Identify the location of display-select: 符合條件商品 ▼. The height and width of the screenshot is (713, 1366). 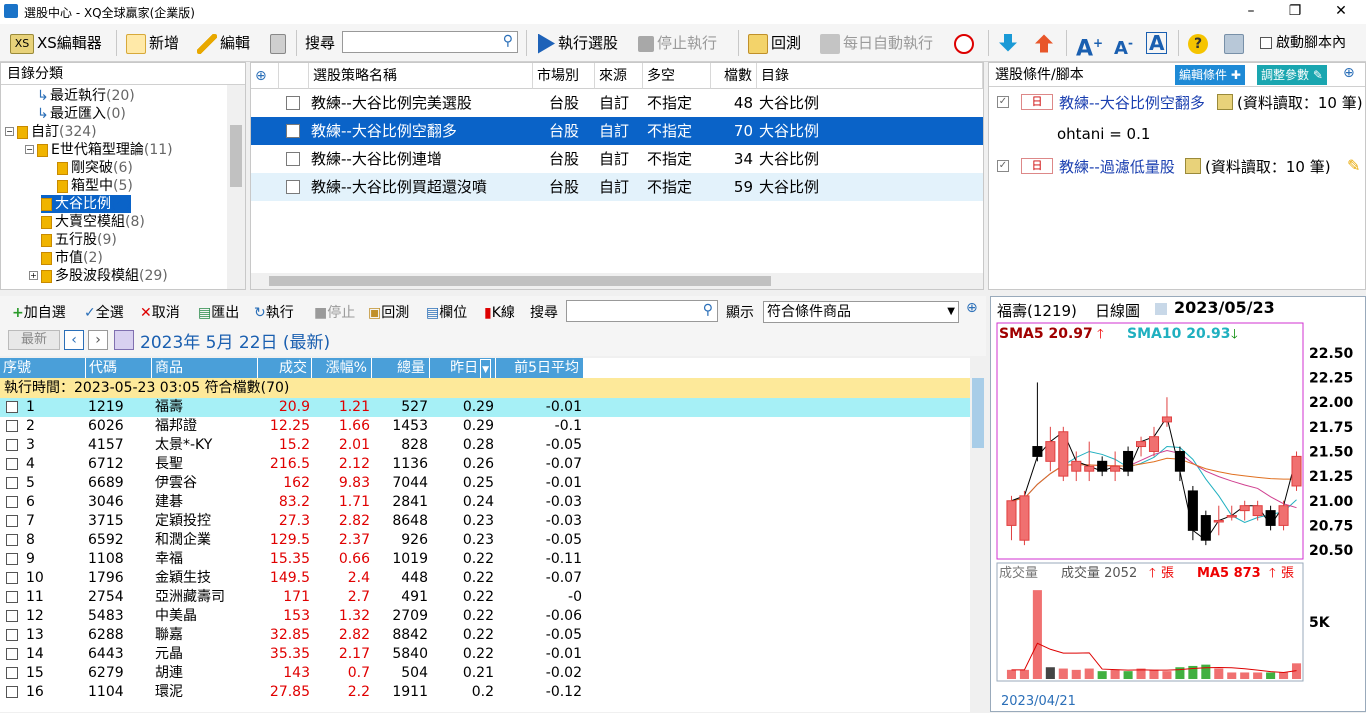
(861, 312).